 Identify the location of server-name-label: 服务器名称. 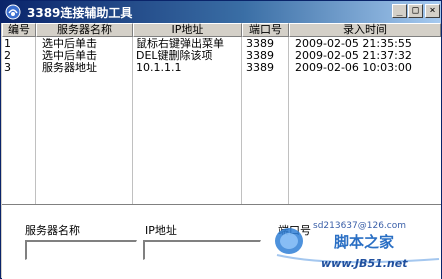
(52, 230).